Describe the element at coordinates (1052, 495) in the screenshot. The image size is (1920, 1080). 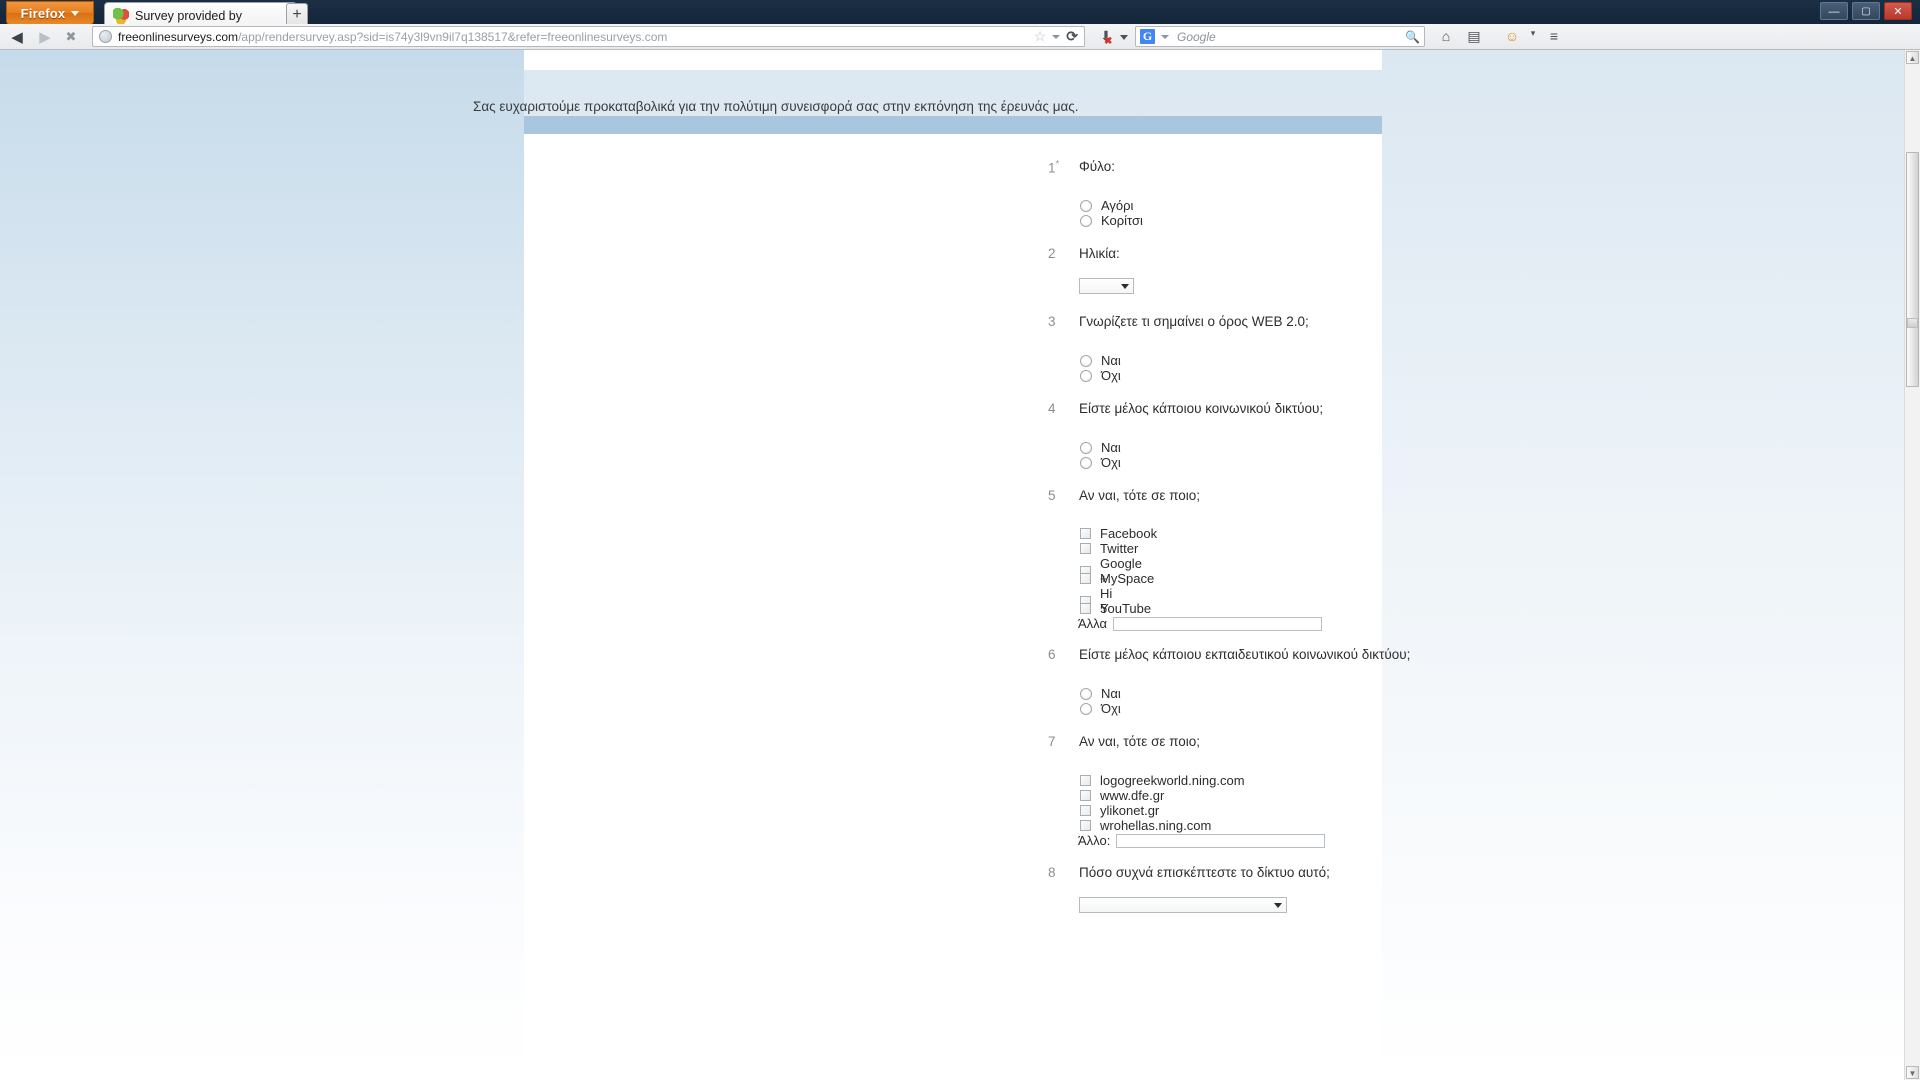
I see `question-number: 5` at that location.